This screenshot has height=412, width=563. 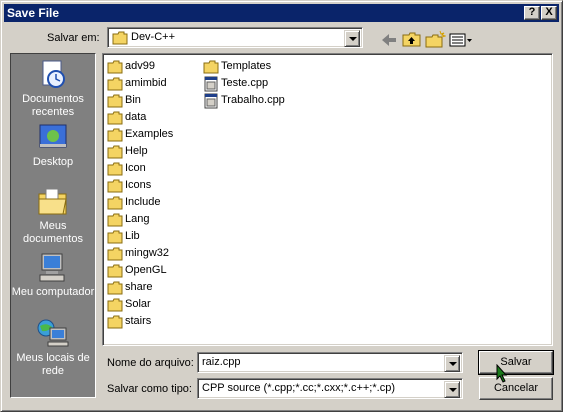 What do you see at coordinates (147, 253) in the screenshot?
I see `item-name: mingw32` at bounding box center [147, 253].